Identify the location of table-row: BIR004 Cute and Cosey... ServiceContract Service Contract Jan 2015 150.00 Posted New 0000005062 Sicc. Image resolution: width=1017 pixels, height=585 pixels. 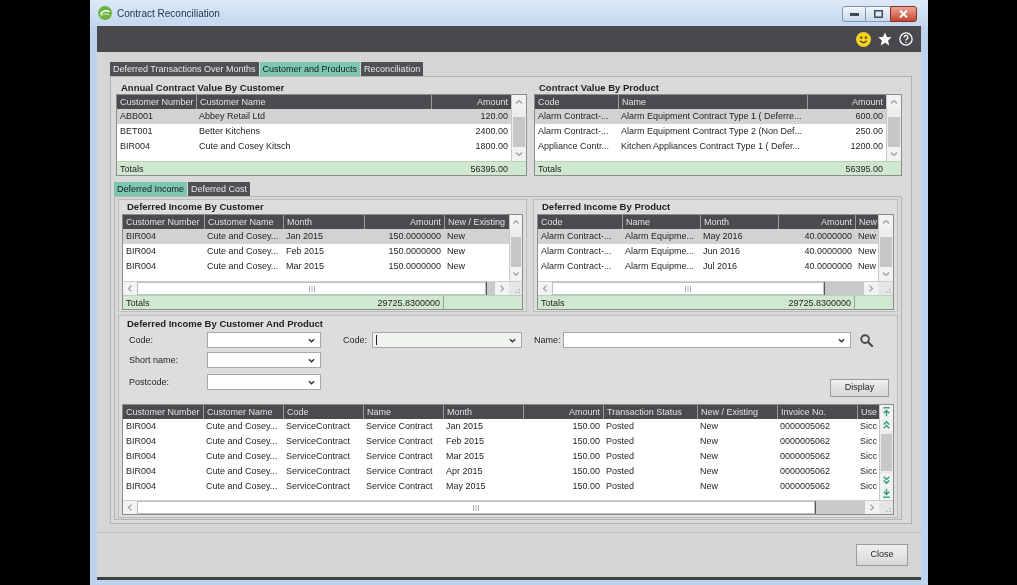
(501, 426).